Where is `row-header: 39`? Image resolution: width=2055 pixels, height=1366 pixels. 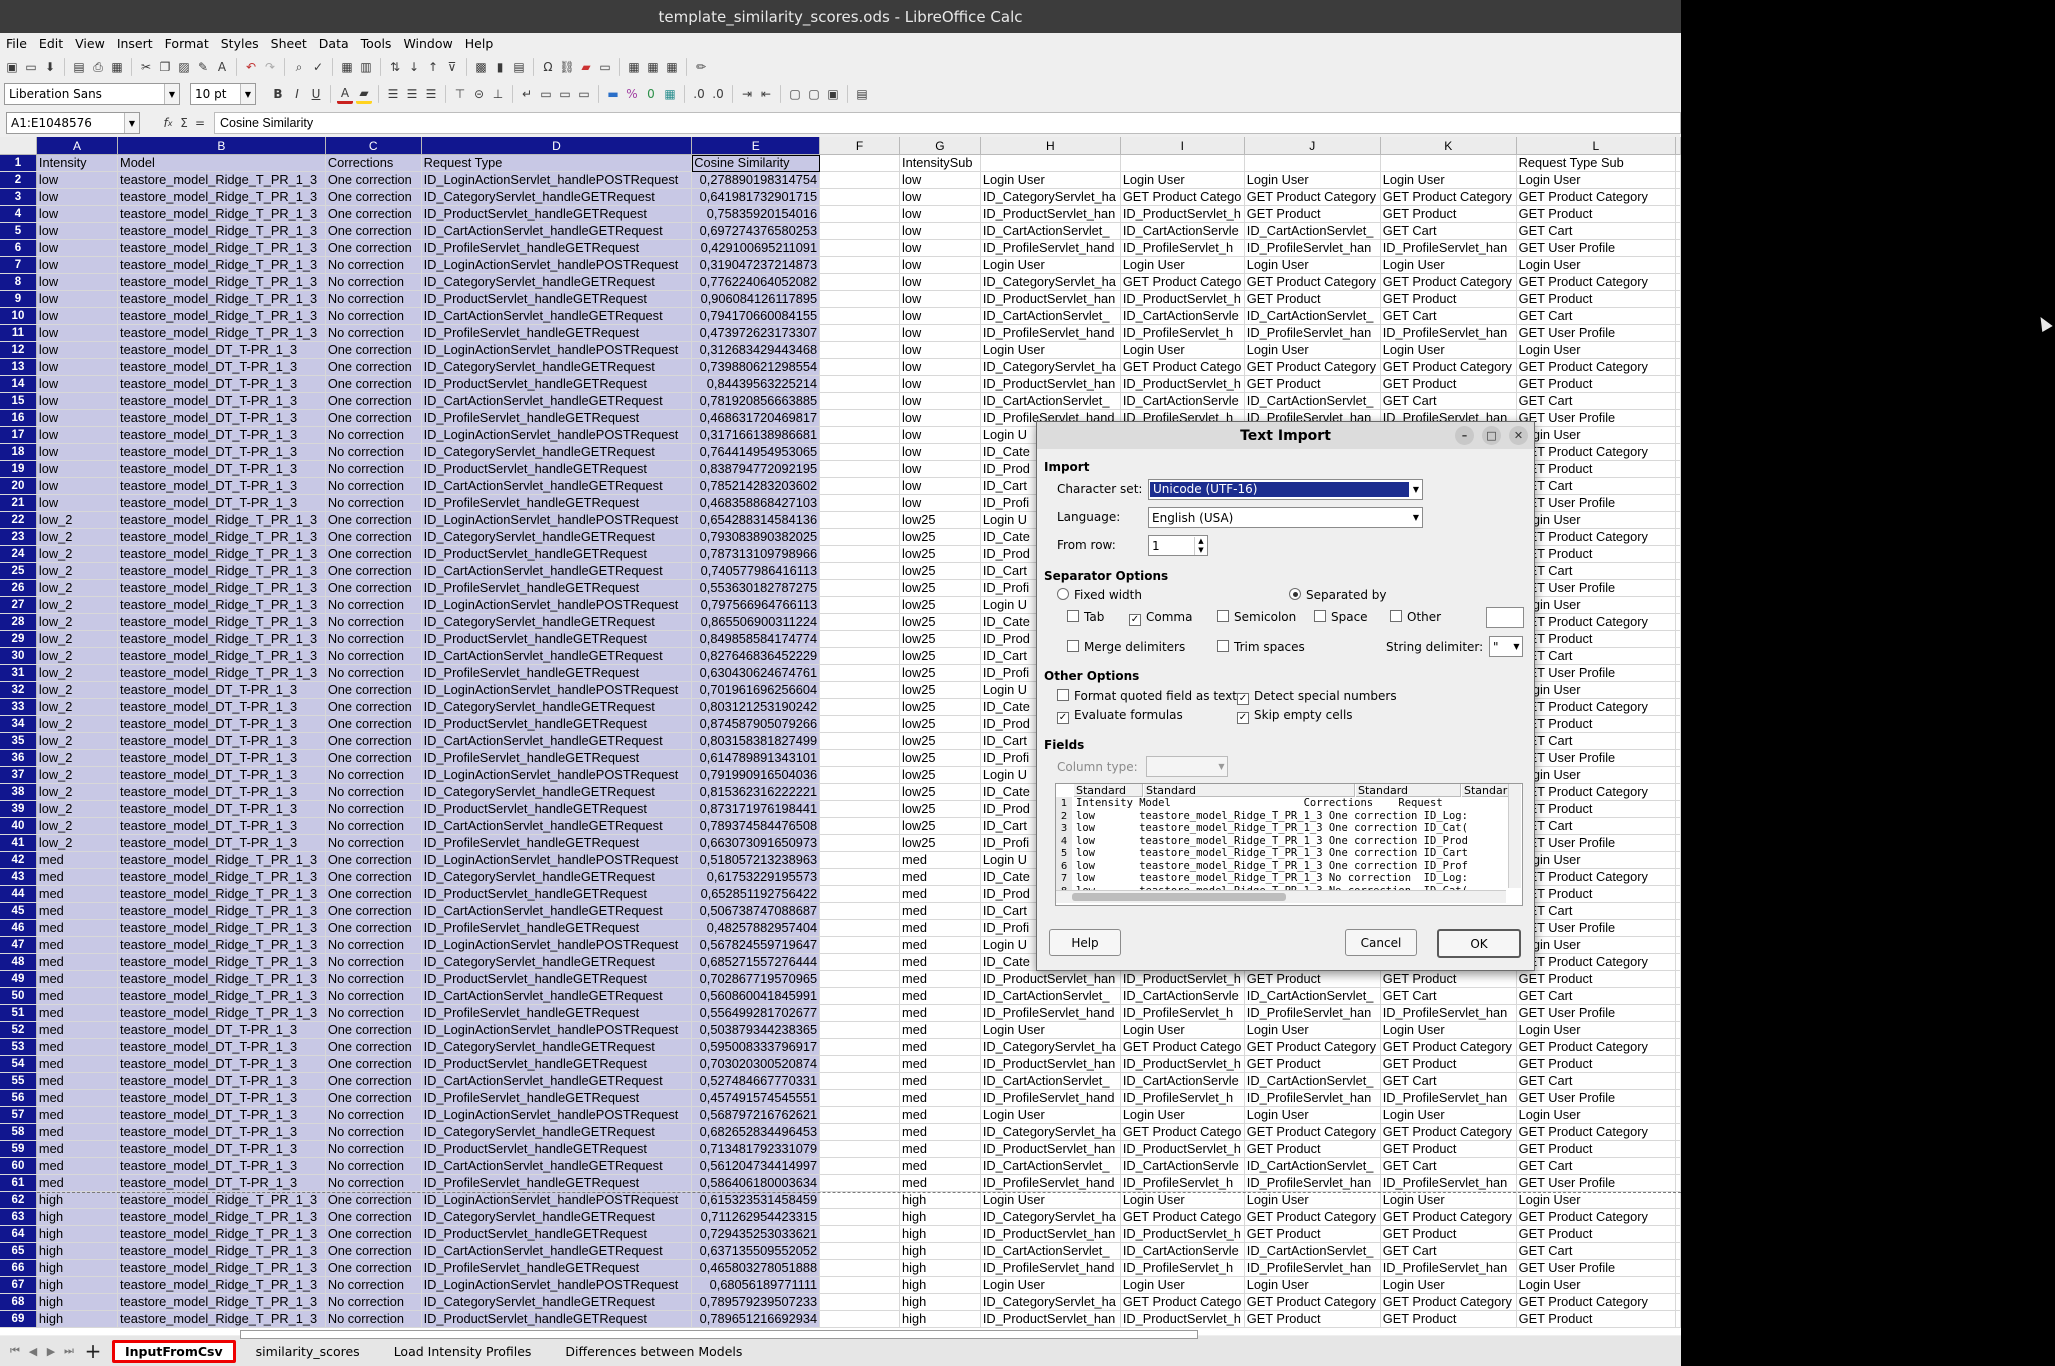
row-header: 39 is located at coordinates (18, 809).